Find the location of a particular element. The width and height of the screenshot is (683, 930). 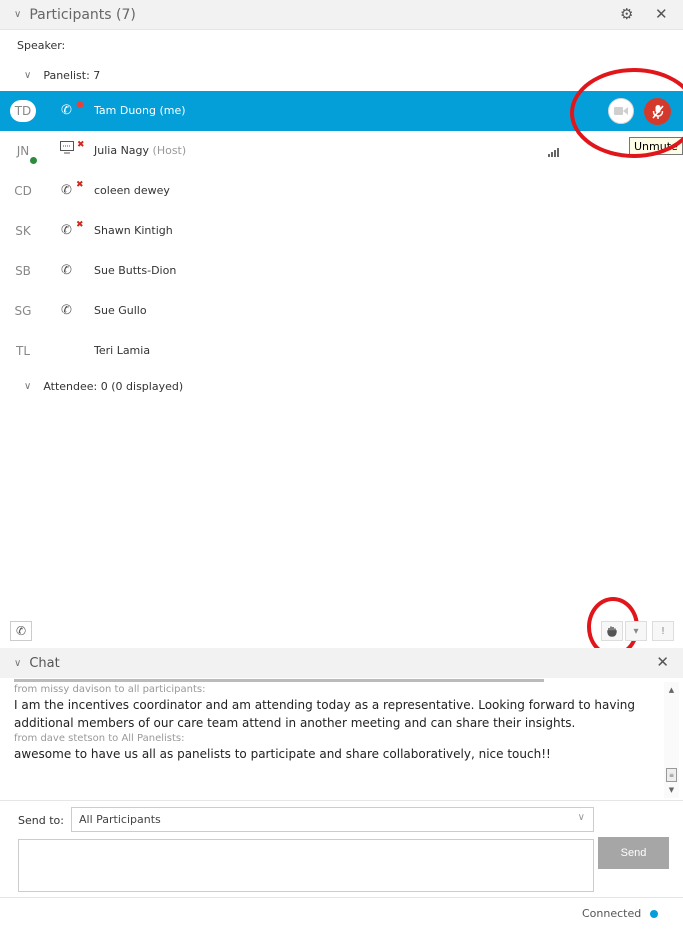

connection-status-icon is located at coordinates (654, 914).